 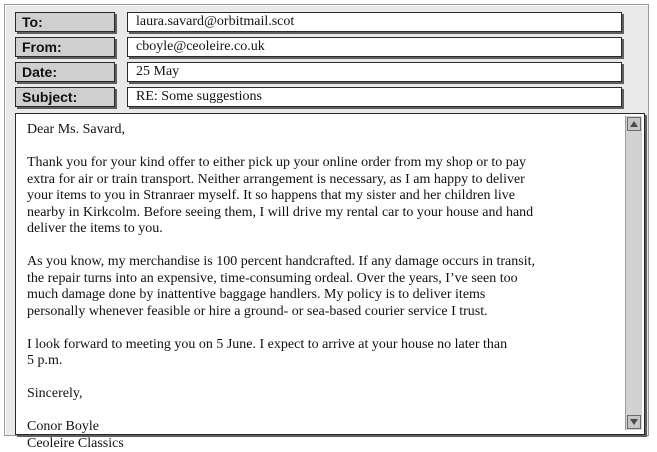 What do you see at coordinates (65, 22) in the screenshot?
I see `to-label: To:` at bounding box center [65, 22].